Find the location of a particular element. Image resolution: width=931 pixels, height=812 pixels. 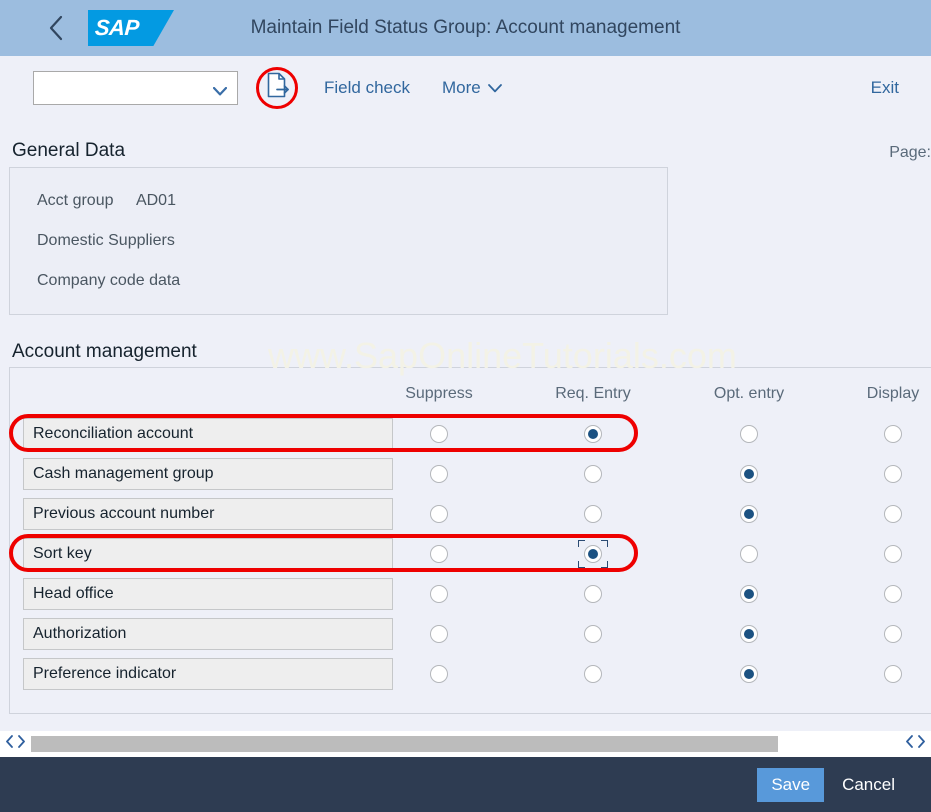

field-label-input: Authorization is located at coordinates (208, 634).